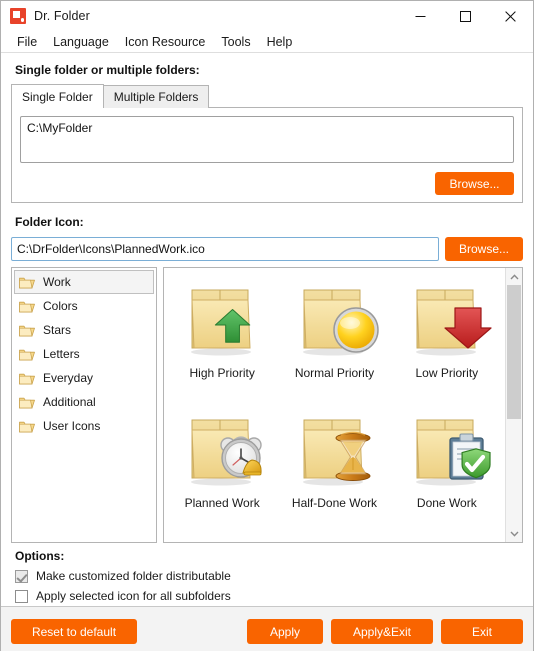  I want to click on apply-and-exit-button: Apply&Exit, so click(382, 631).